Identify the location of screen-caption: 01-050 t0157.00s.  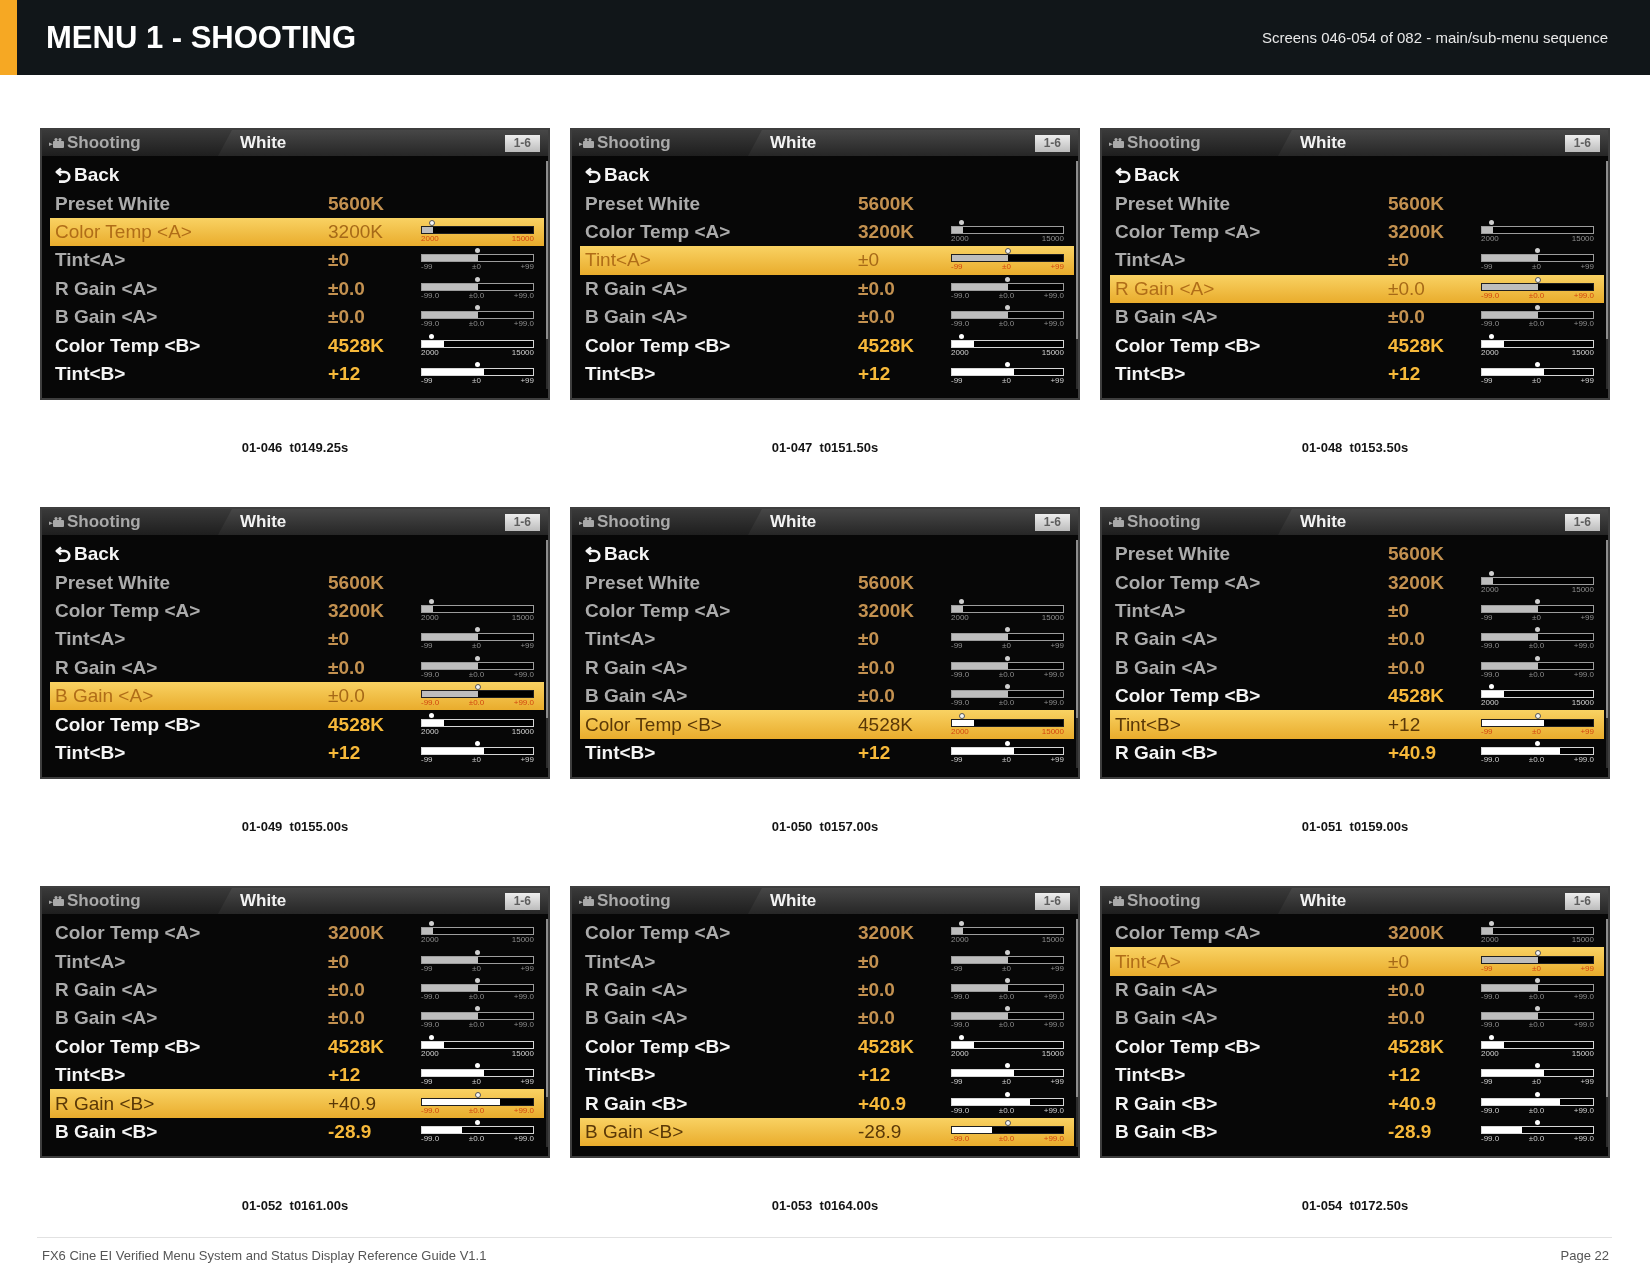
(825, 827).